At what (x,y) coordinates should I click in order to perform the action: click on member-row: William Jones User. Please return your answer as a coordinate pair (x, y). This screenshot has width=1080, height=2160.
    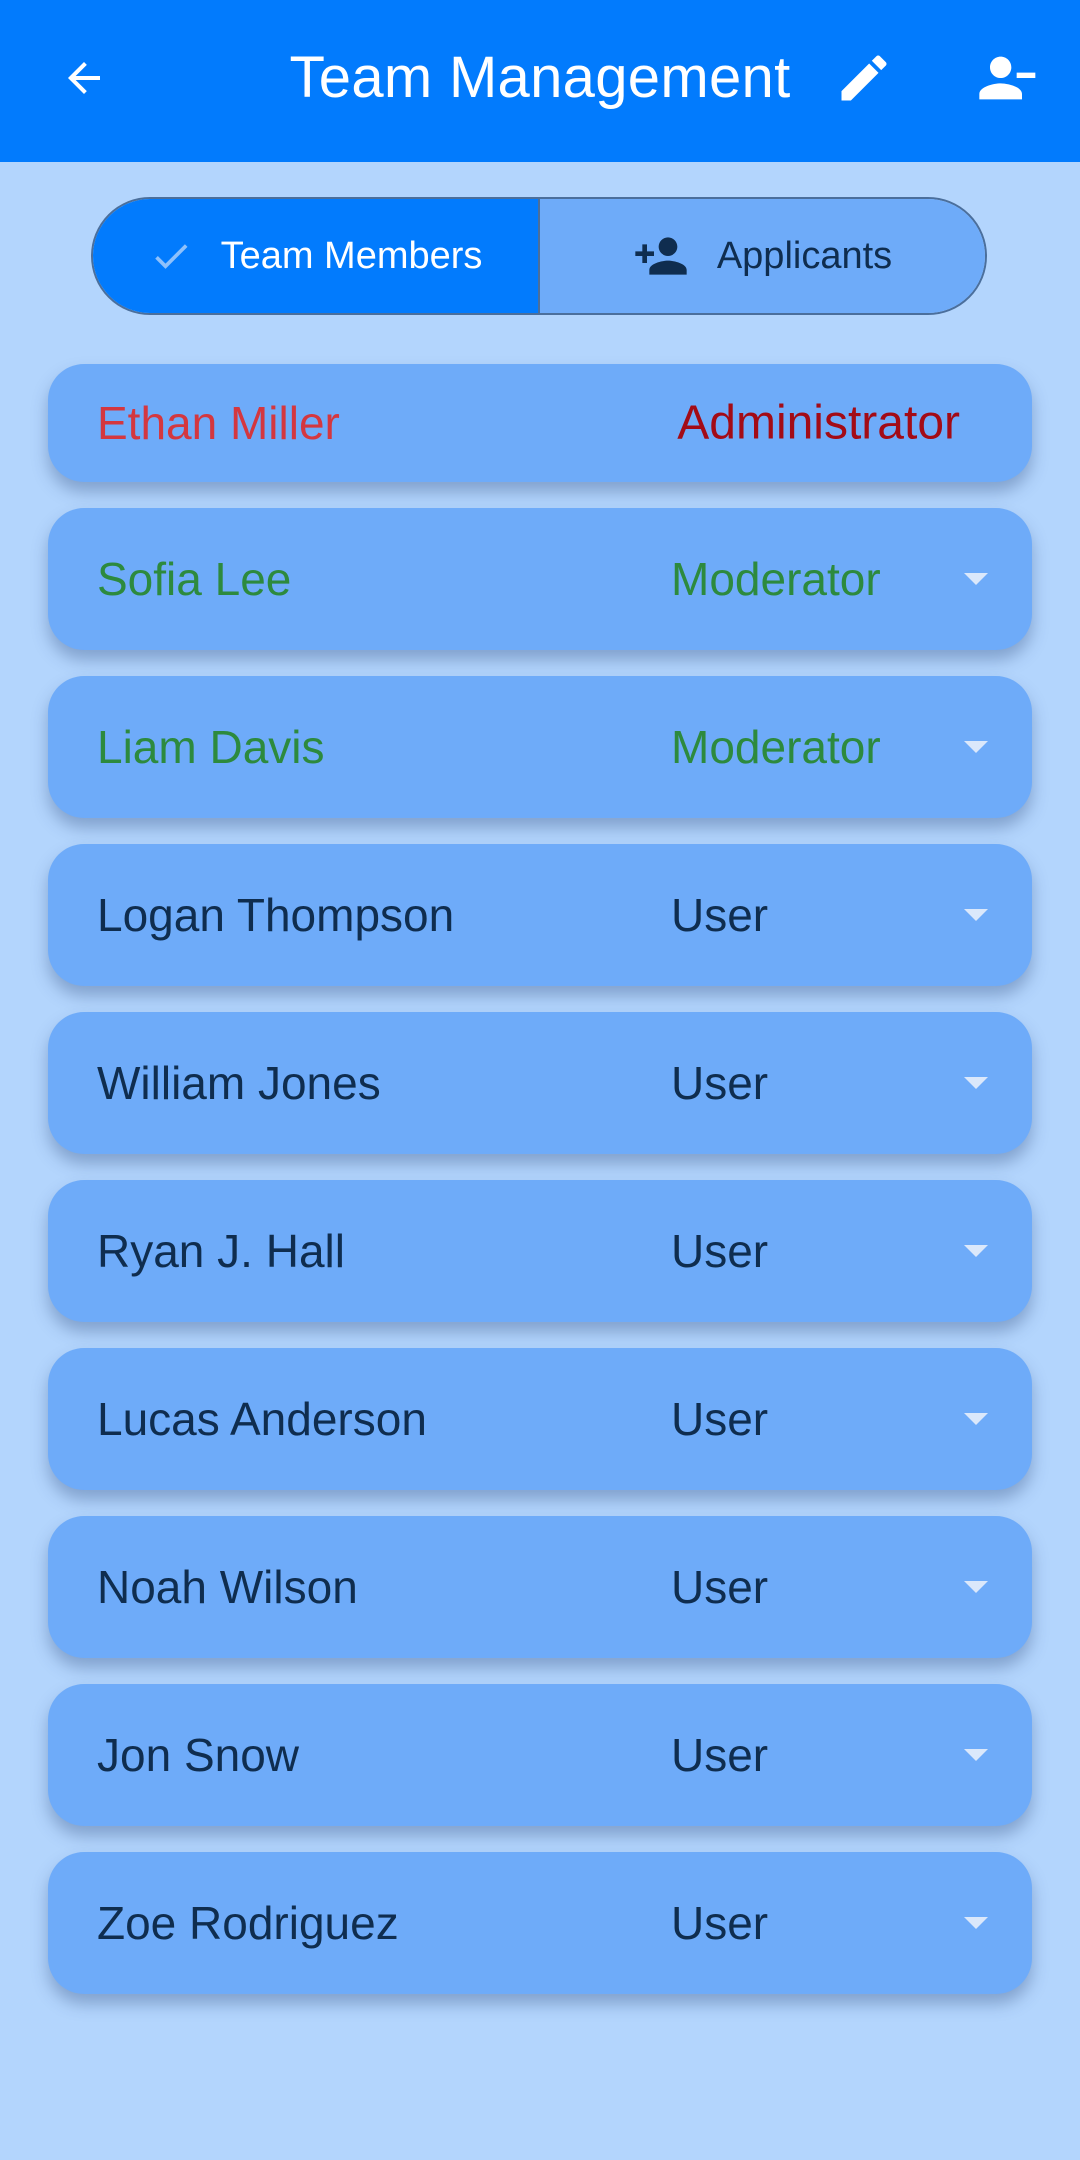
    Looking at the image, I should click on (540, 1083).